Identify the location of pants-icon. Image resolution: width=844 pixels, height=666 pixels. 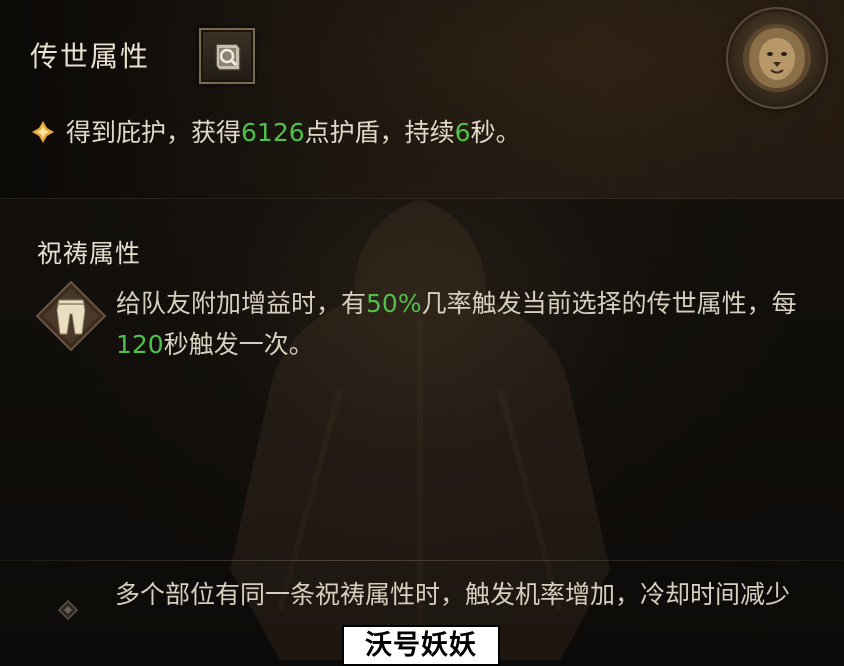
(71, 316).